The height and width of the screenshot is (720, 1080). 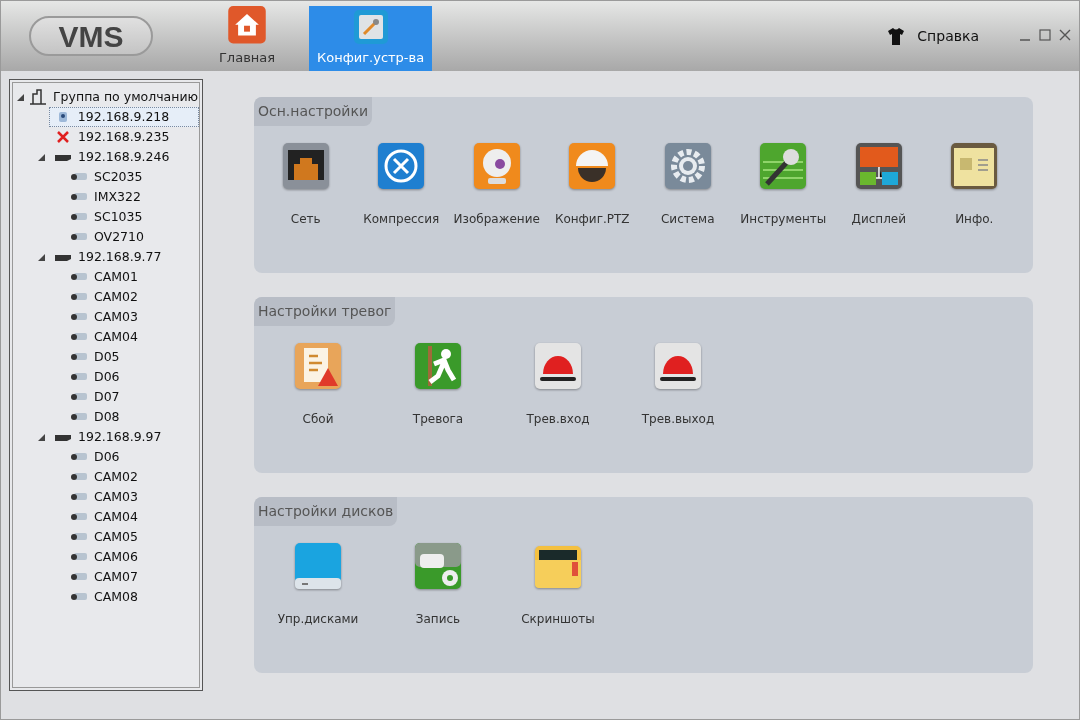 What do you see at coordinates (62, 117) in the screenshot?
I see `device-icon` at bounding box center [62, 117].